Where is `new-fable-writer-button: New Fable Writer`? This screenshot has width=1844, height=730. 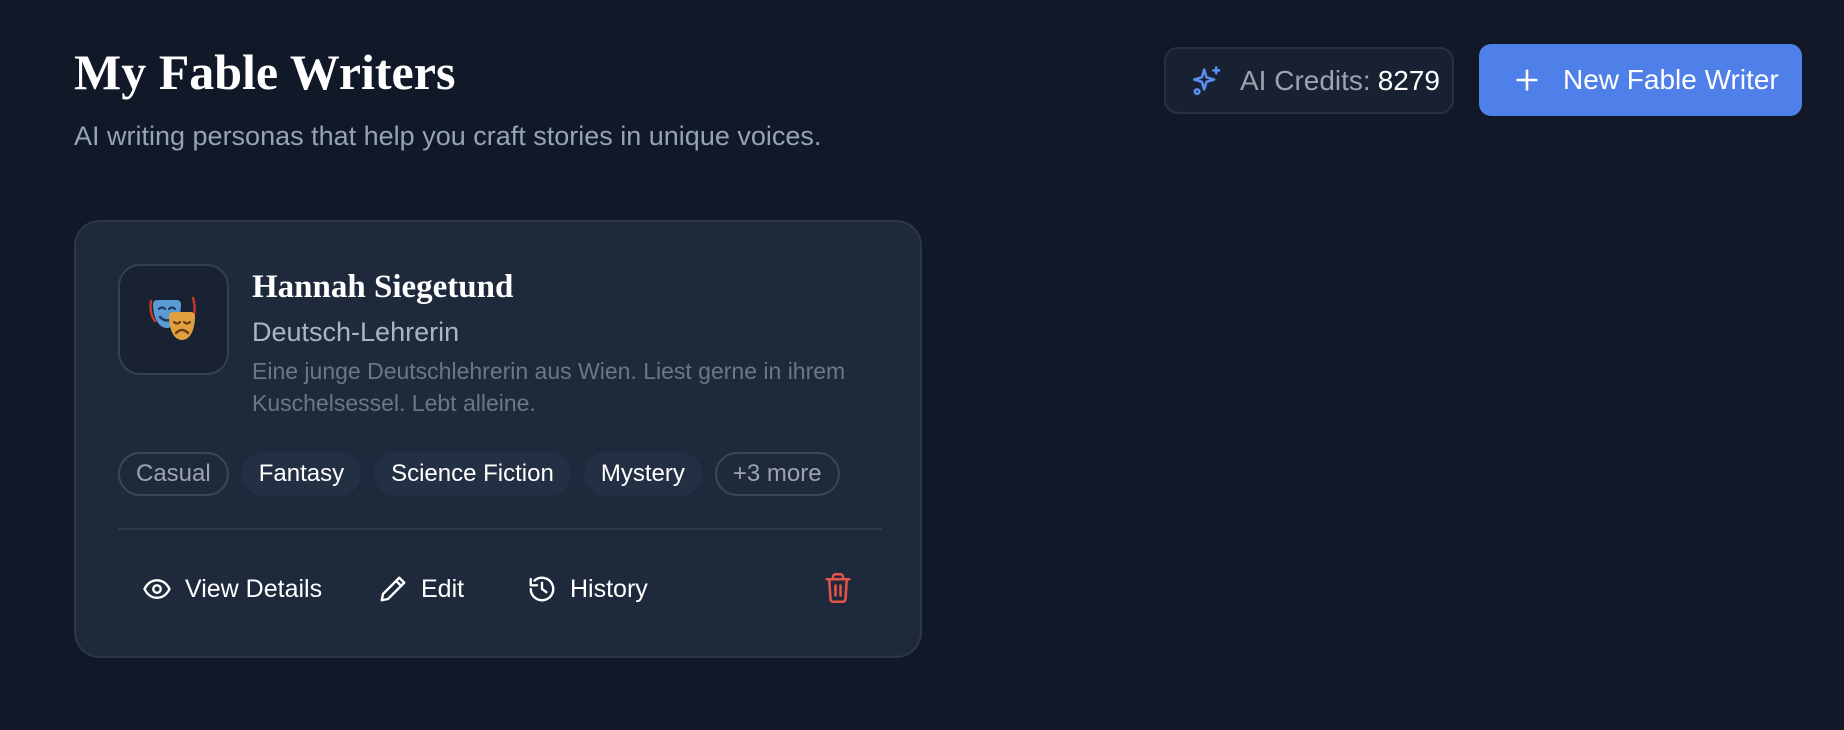 new-fable-writer-button: New Fable Writer is located at coordinates (1640, 80).